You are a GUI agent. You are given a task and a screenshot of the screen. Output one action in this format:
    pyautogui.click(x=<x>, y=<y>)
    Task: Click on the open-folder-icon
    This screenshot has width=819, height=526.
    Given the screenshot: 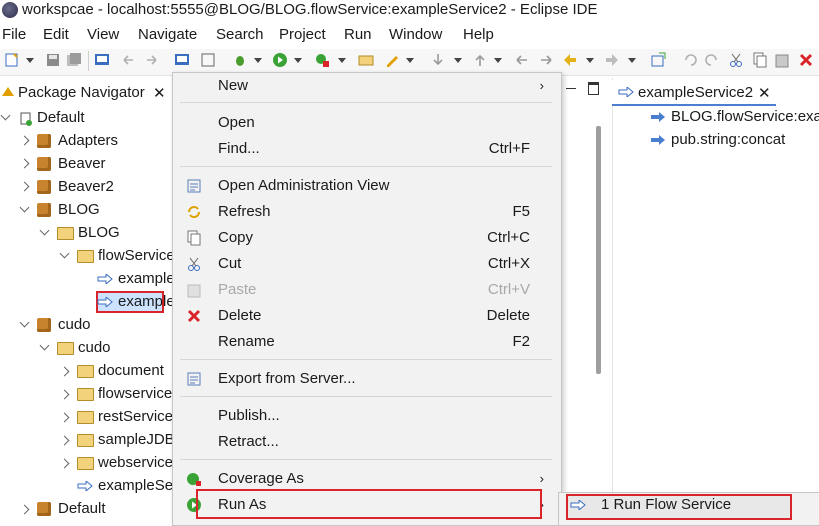 What is the action you would take?
    pyautogui.click(x=366, y=60)
    